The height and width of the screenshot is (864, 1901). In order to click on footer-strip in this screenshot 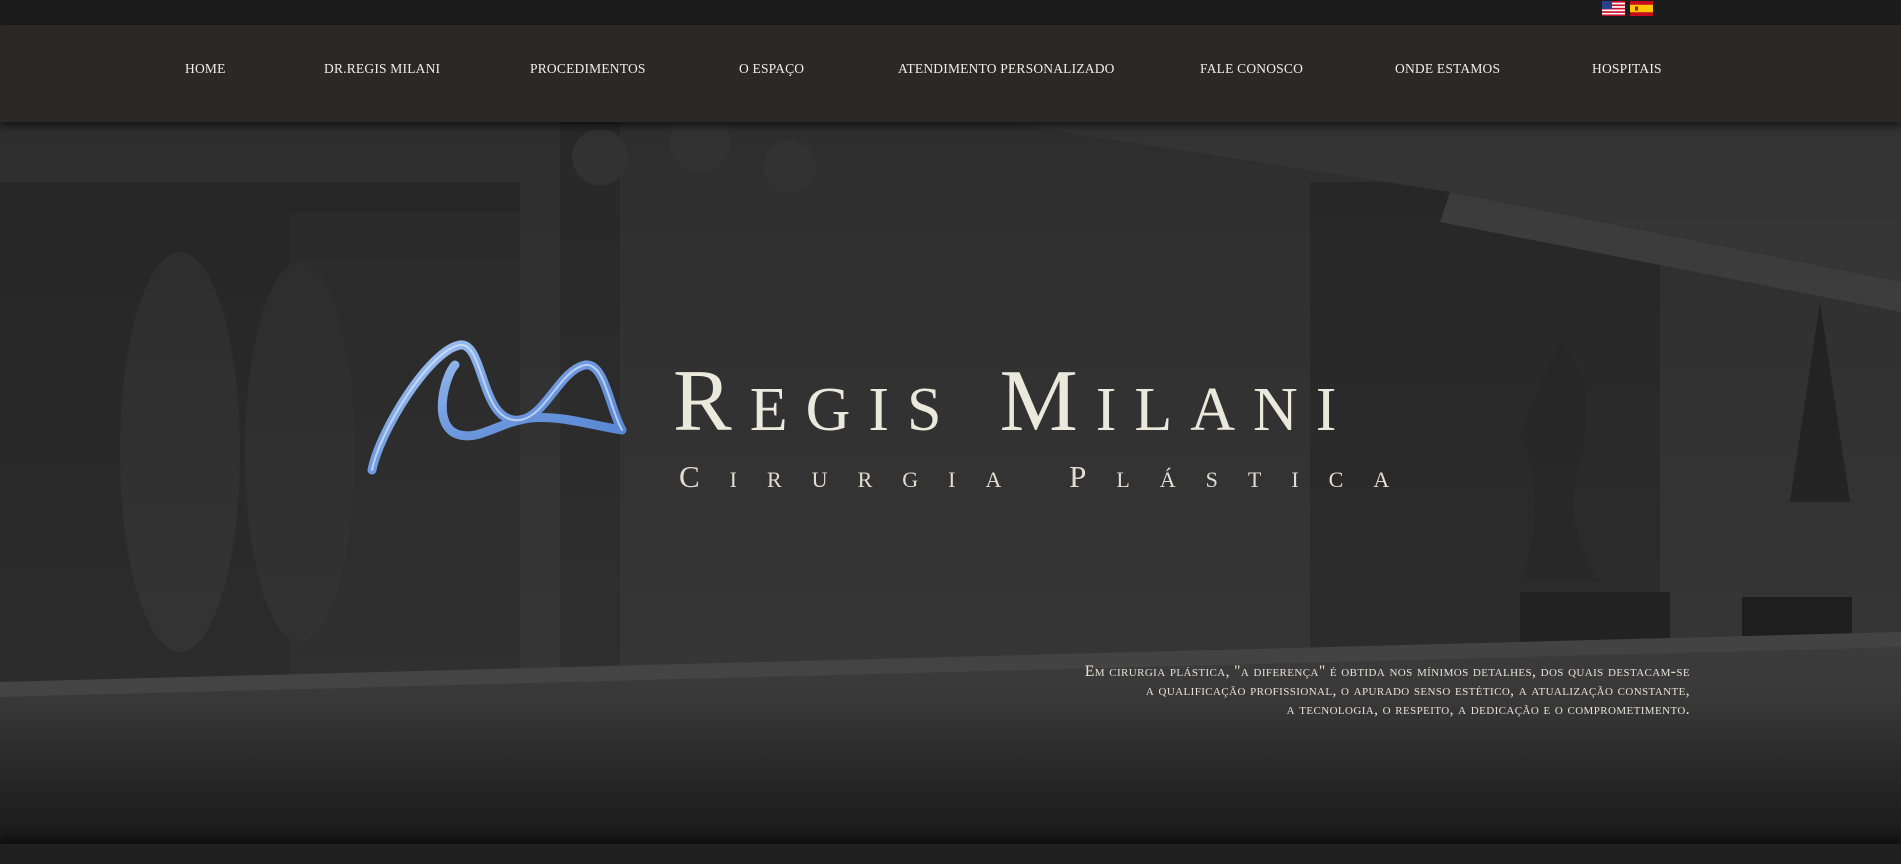, I will do `click(950, 854)`.